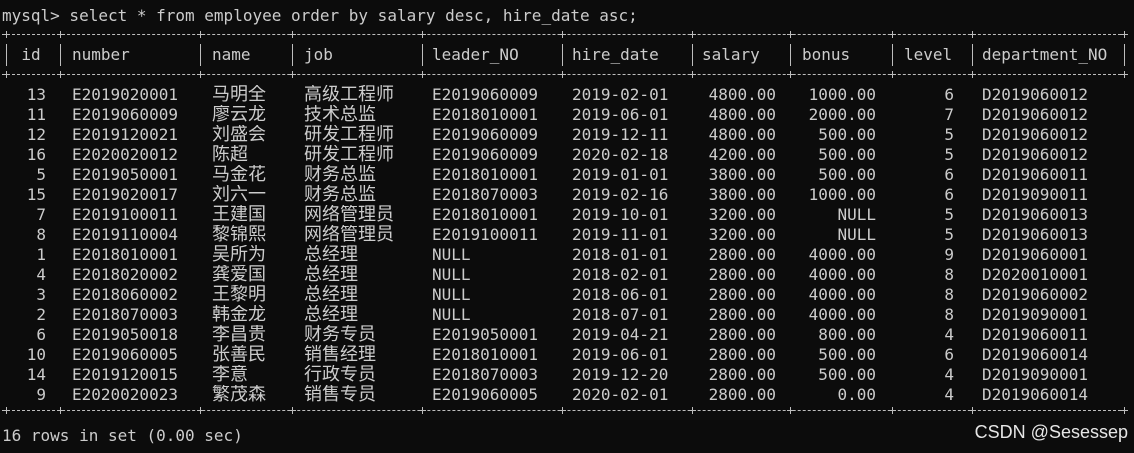  Describe the element at coordinates (949, 114) in the screenshot. I see `cell-level: 7` at that location.